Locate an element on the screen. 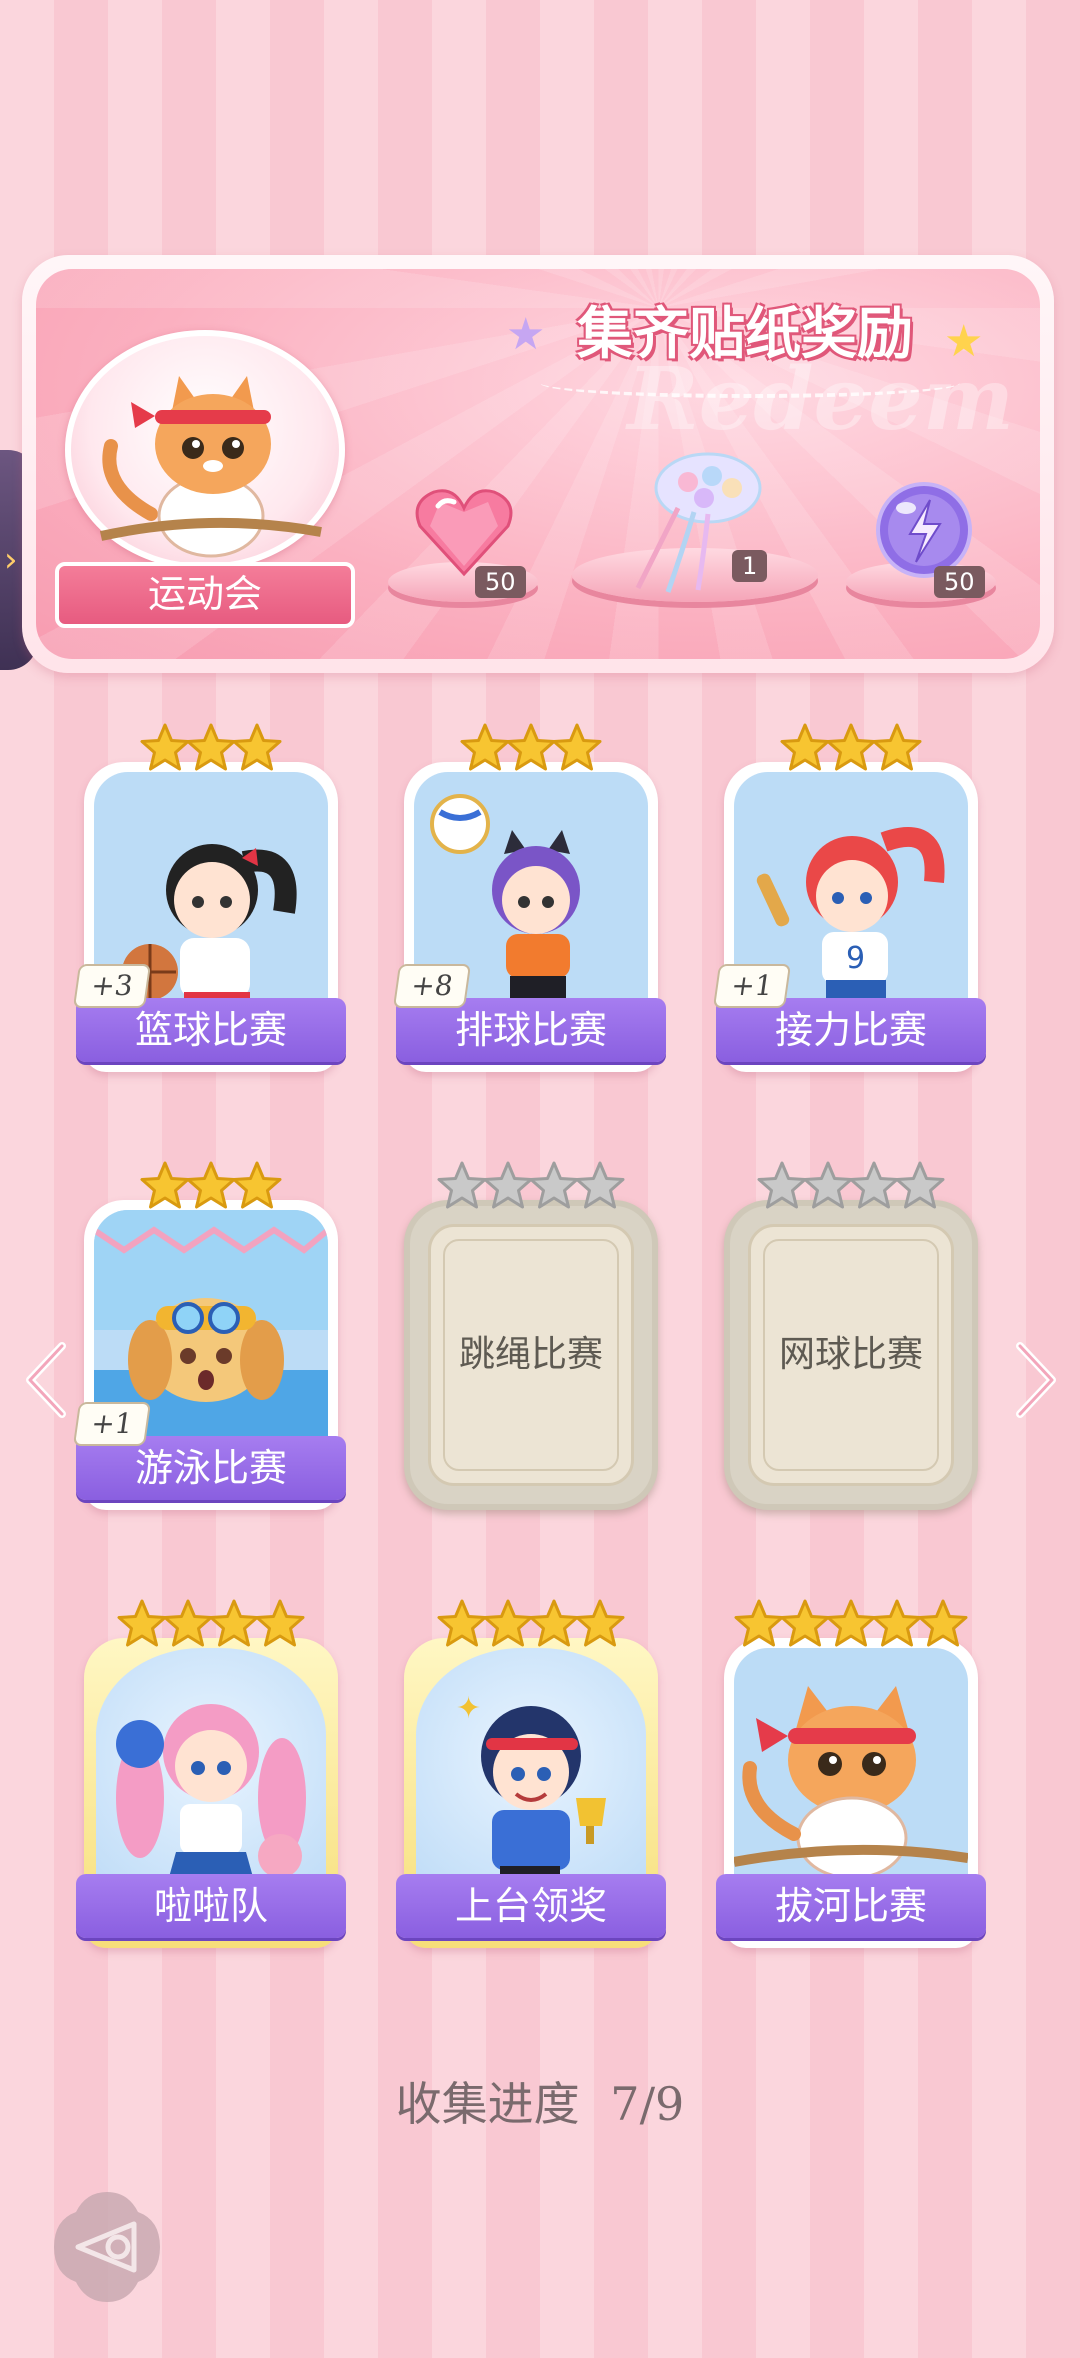  sticker-card: 排球比赛 +8 is located at coordinates (529, 897).